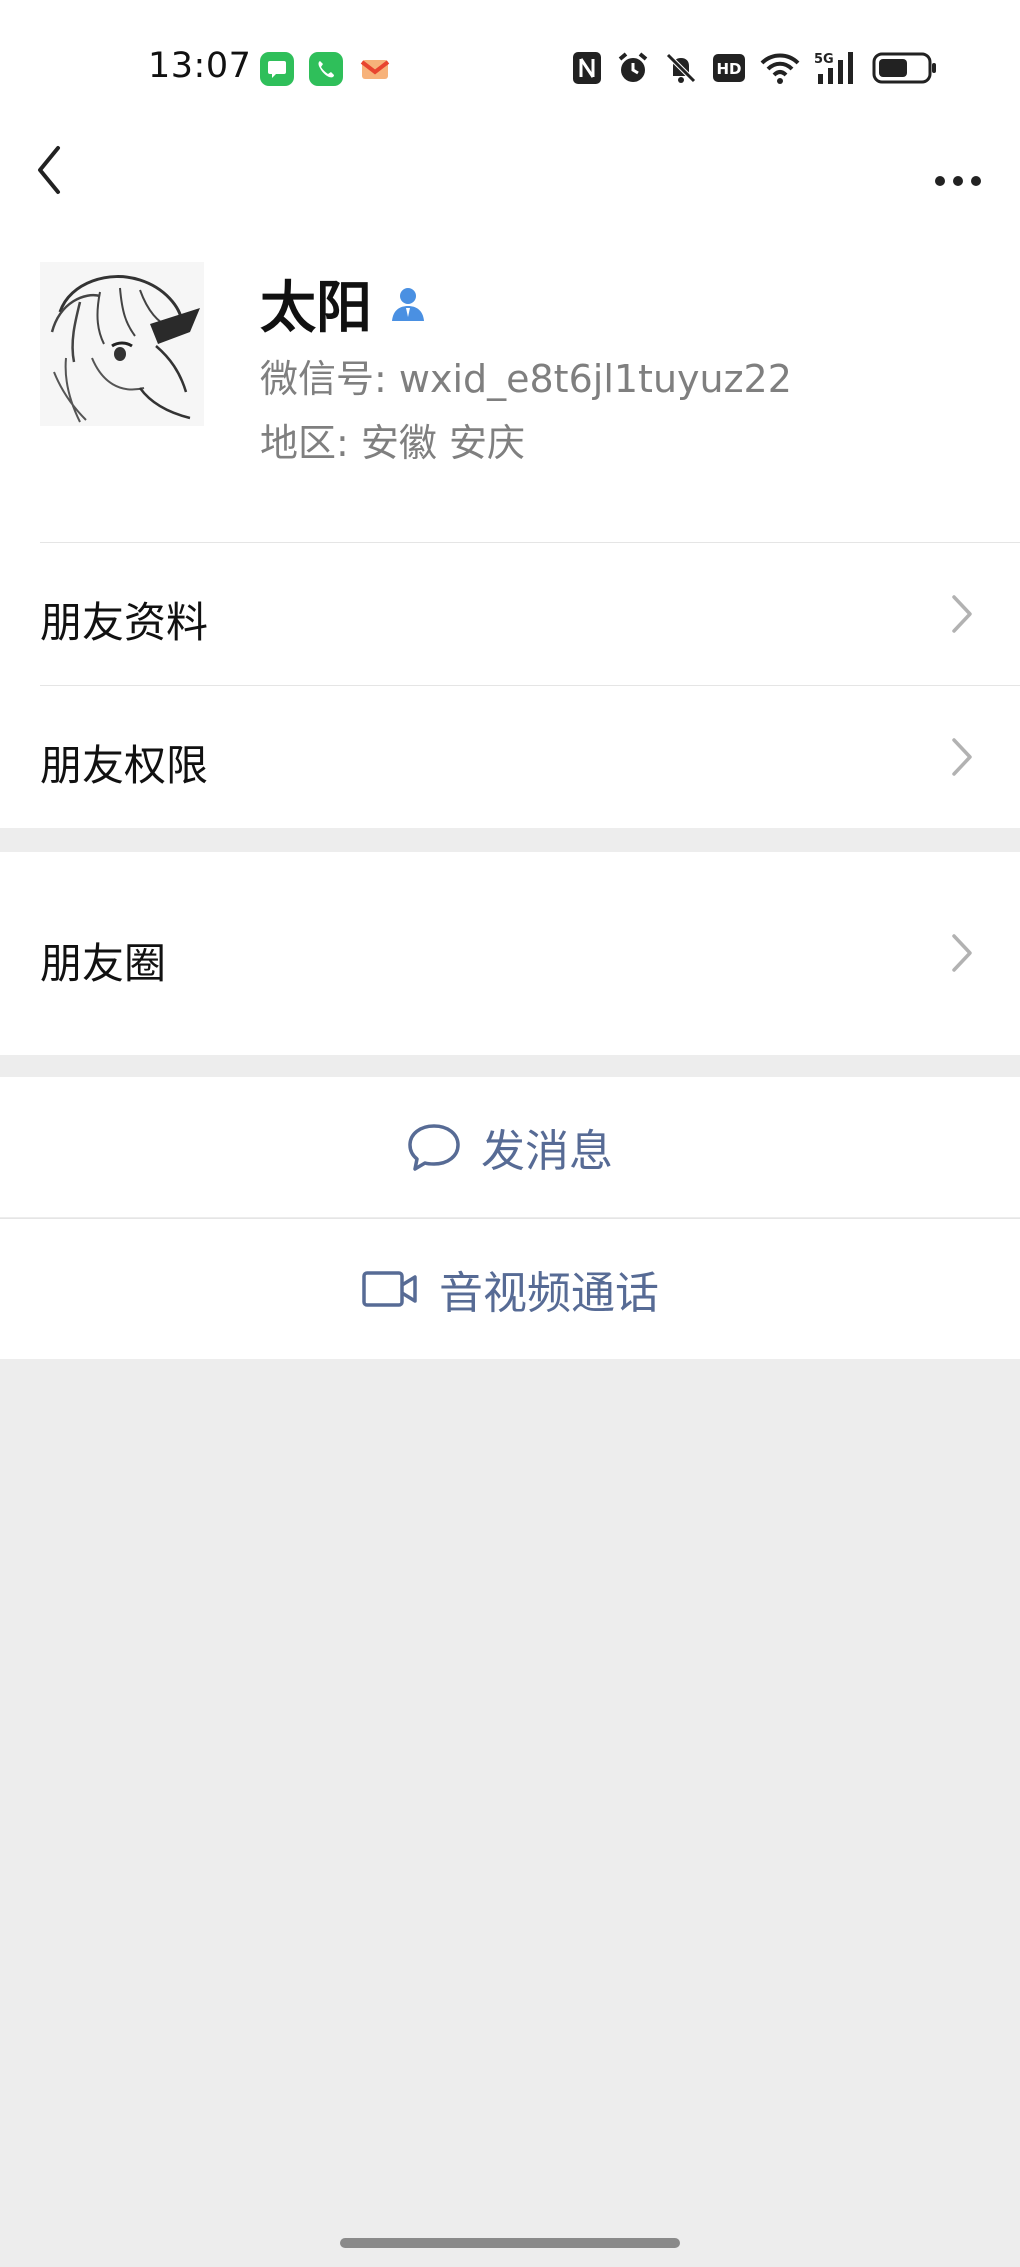  I want to click on avatar, so click(122, 344).